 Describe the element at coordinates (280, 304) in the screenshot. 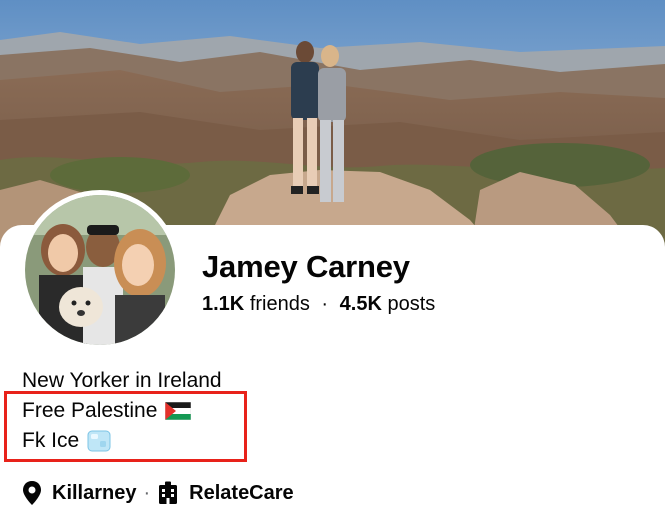

I see `friends-label: friends` at that location.